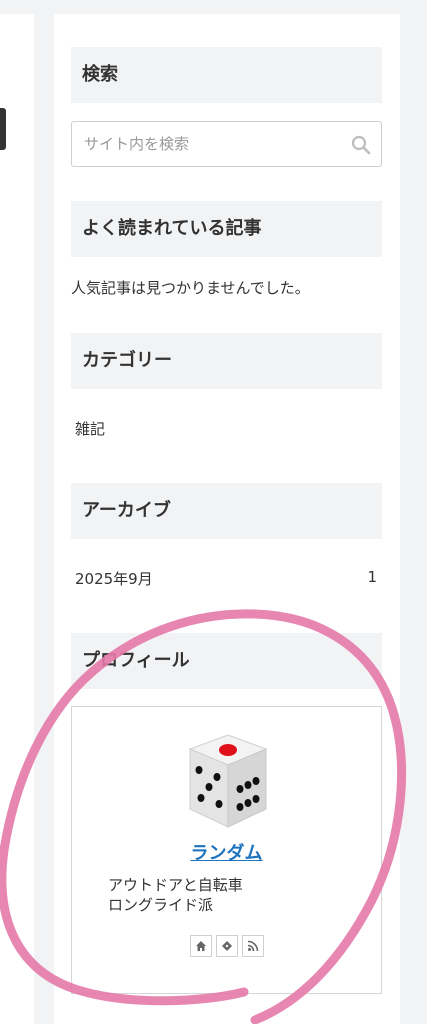 The height and width of the screenshot is (1024, 427). I want to click on category-widget-title: カテゴリー, so click(226, 361).